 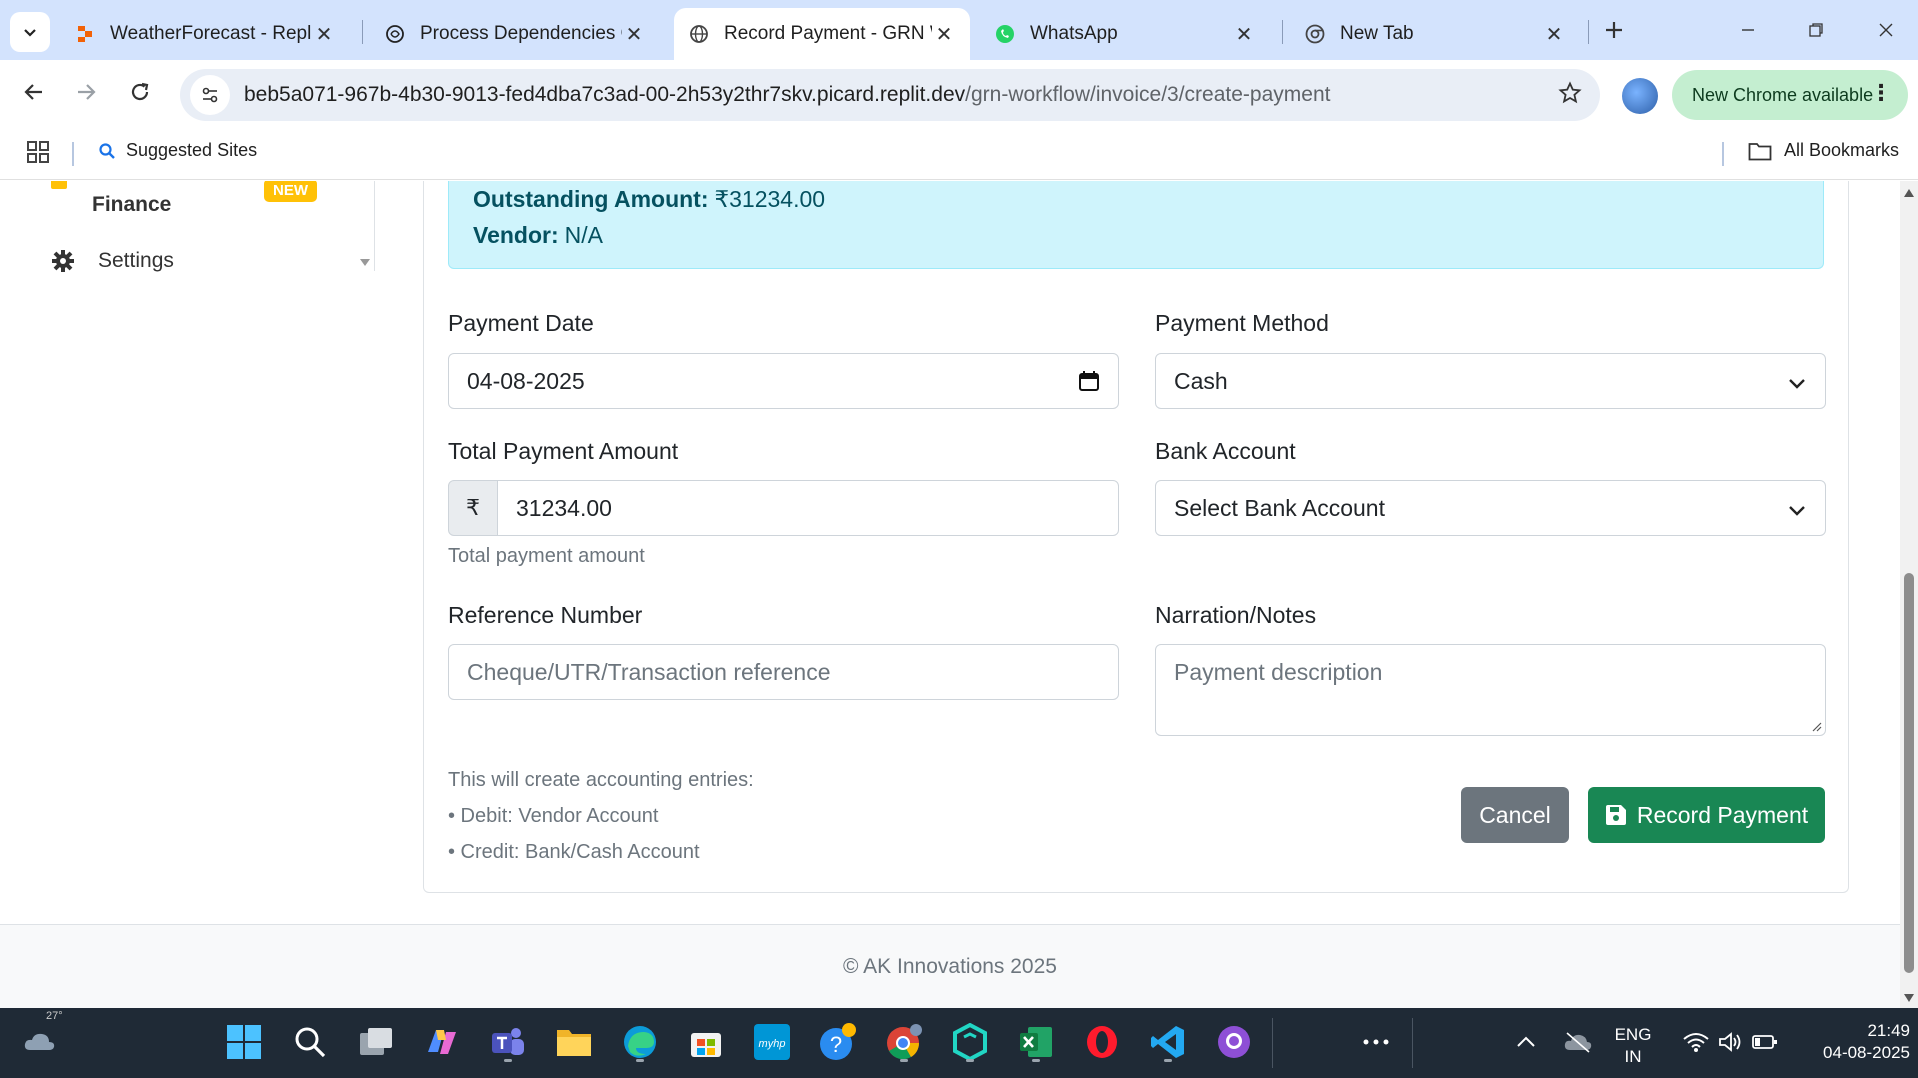 What do you see at coordinates (515, 34) in the screenshot?
I see `tab-process-dependencies: Process Dependencies O ✕` at bounding box center [515, 34].